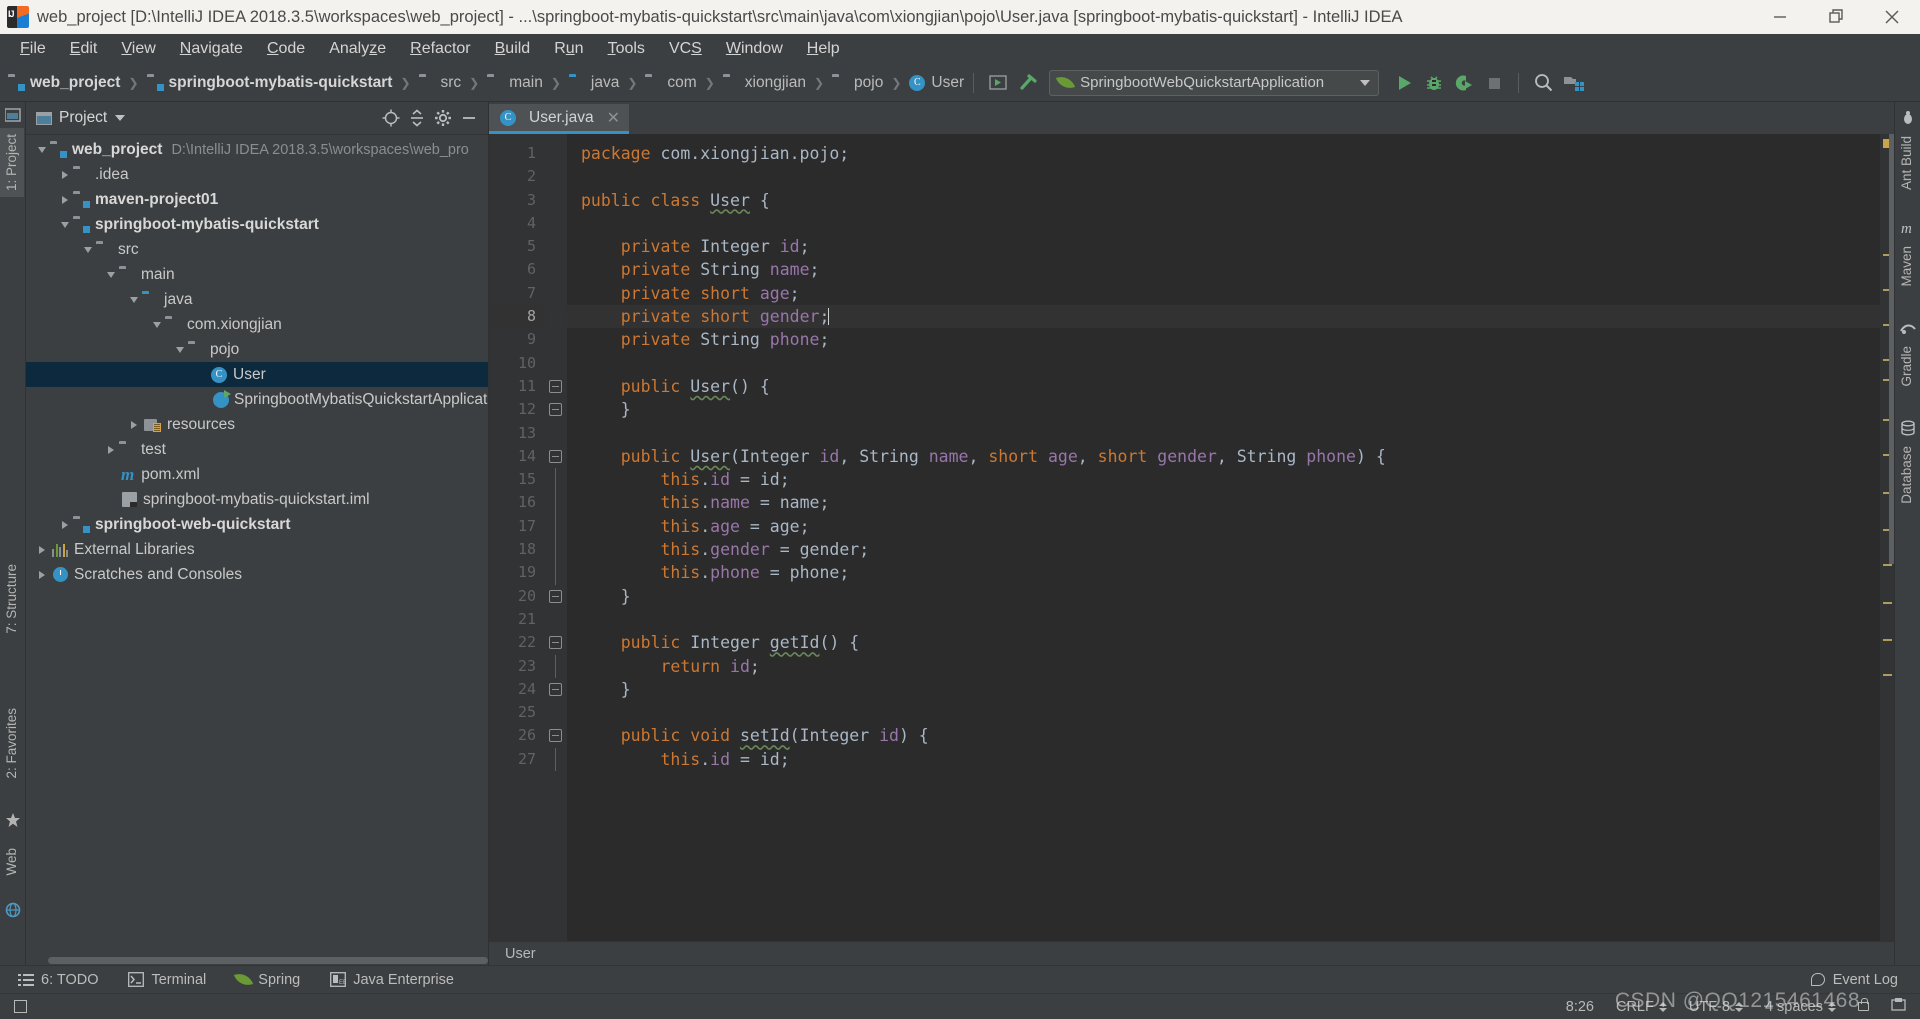  Describe the element at coordinates (469, 118) in the screenshot. I see `hide-button` at that location.